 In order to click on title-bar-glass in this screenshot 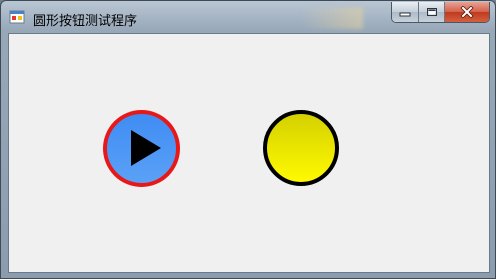, I will do `click(332, 18)`.